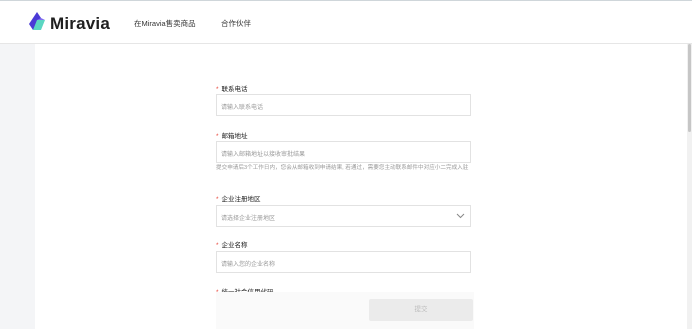 The image size is (692, 329). I want to click on company-name-placeholder: 请输入您的企业名称, so click(248, 265).